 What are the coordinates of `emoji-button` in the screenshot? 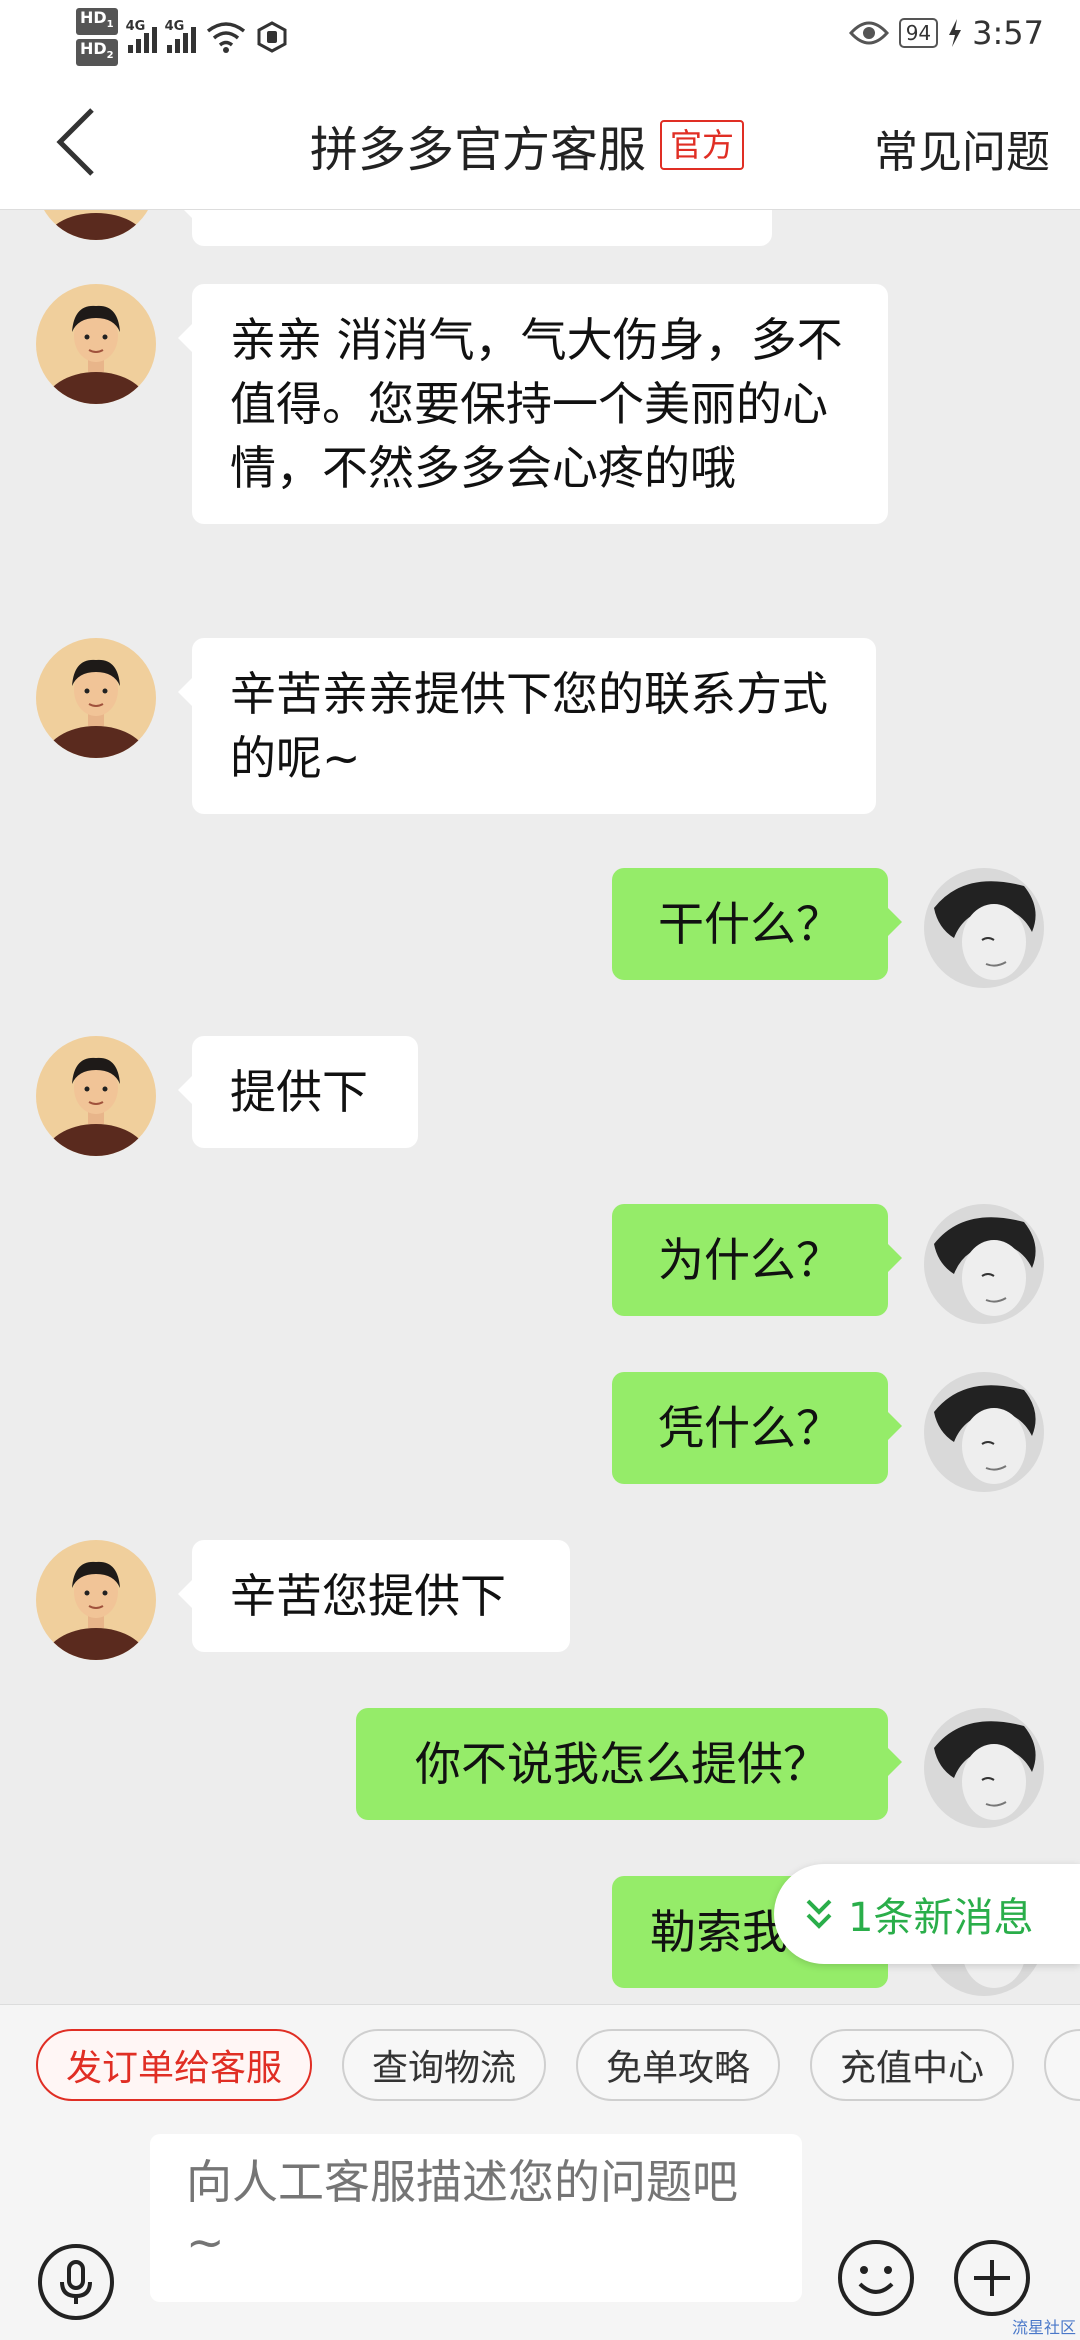 It's located at (876, 2278).